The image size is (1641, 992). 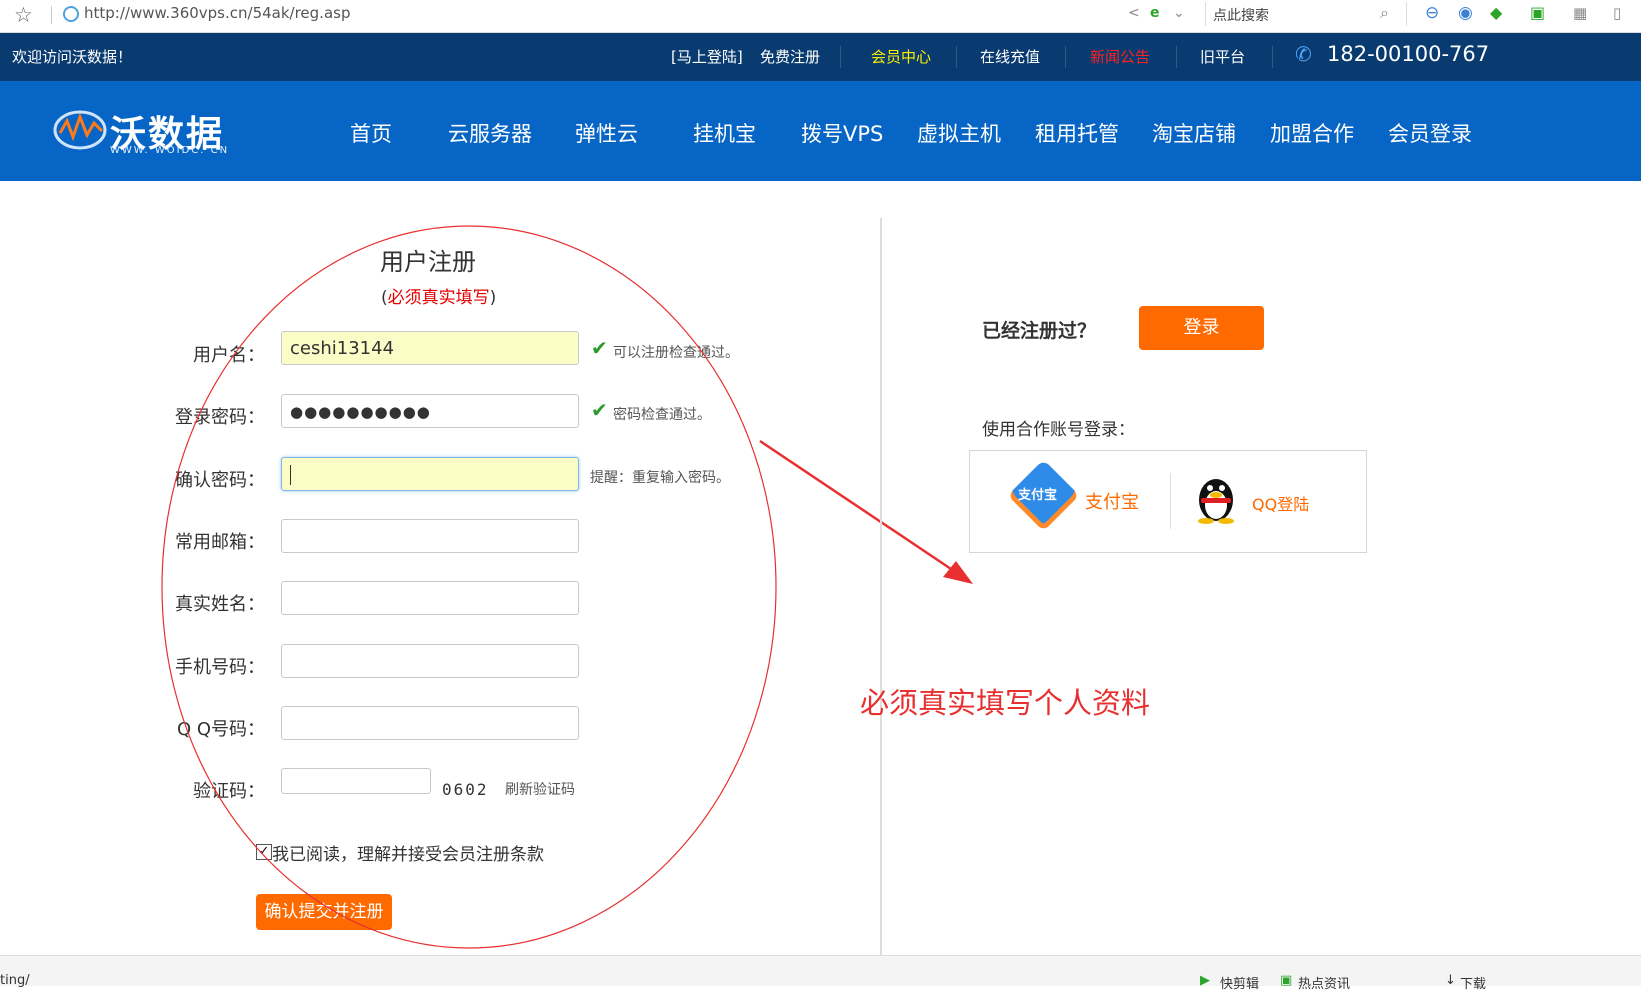 I want to click on site-logo: 沃数据 WWW. WOIDC. CN, so click(x=162, y=131).